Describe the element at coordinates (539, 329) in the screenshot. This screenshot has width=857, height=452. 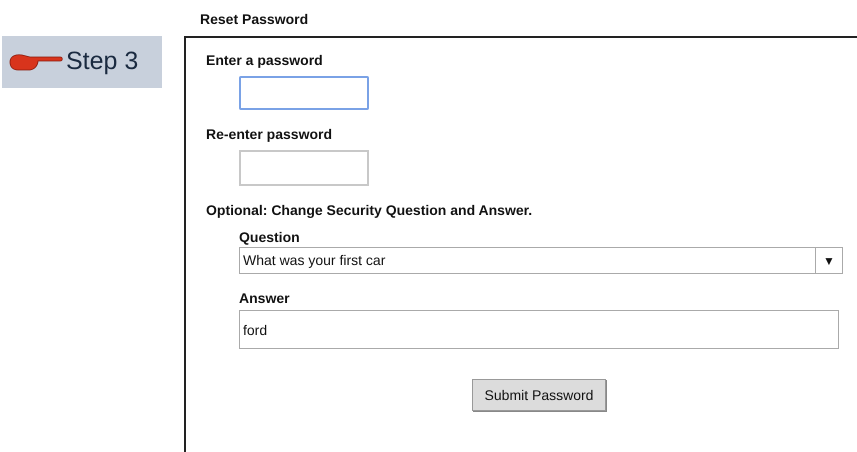
I see `answer-field: ford` at that location.